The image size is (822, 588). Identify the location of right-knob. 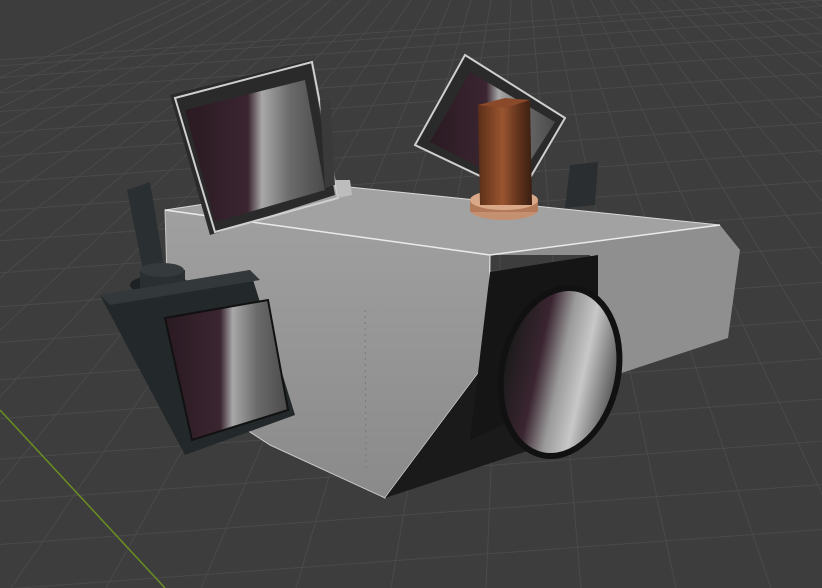
(581, 185).